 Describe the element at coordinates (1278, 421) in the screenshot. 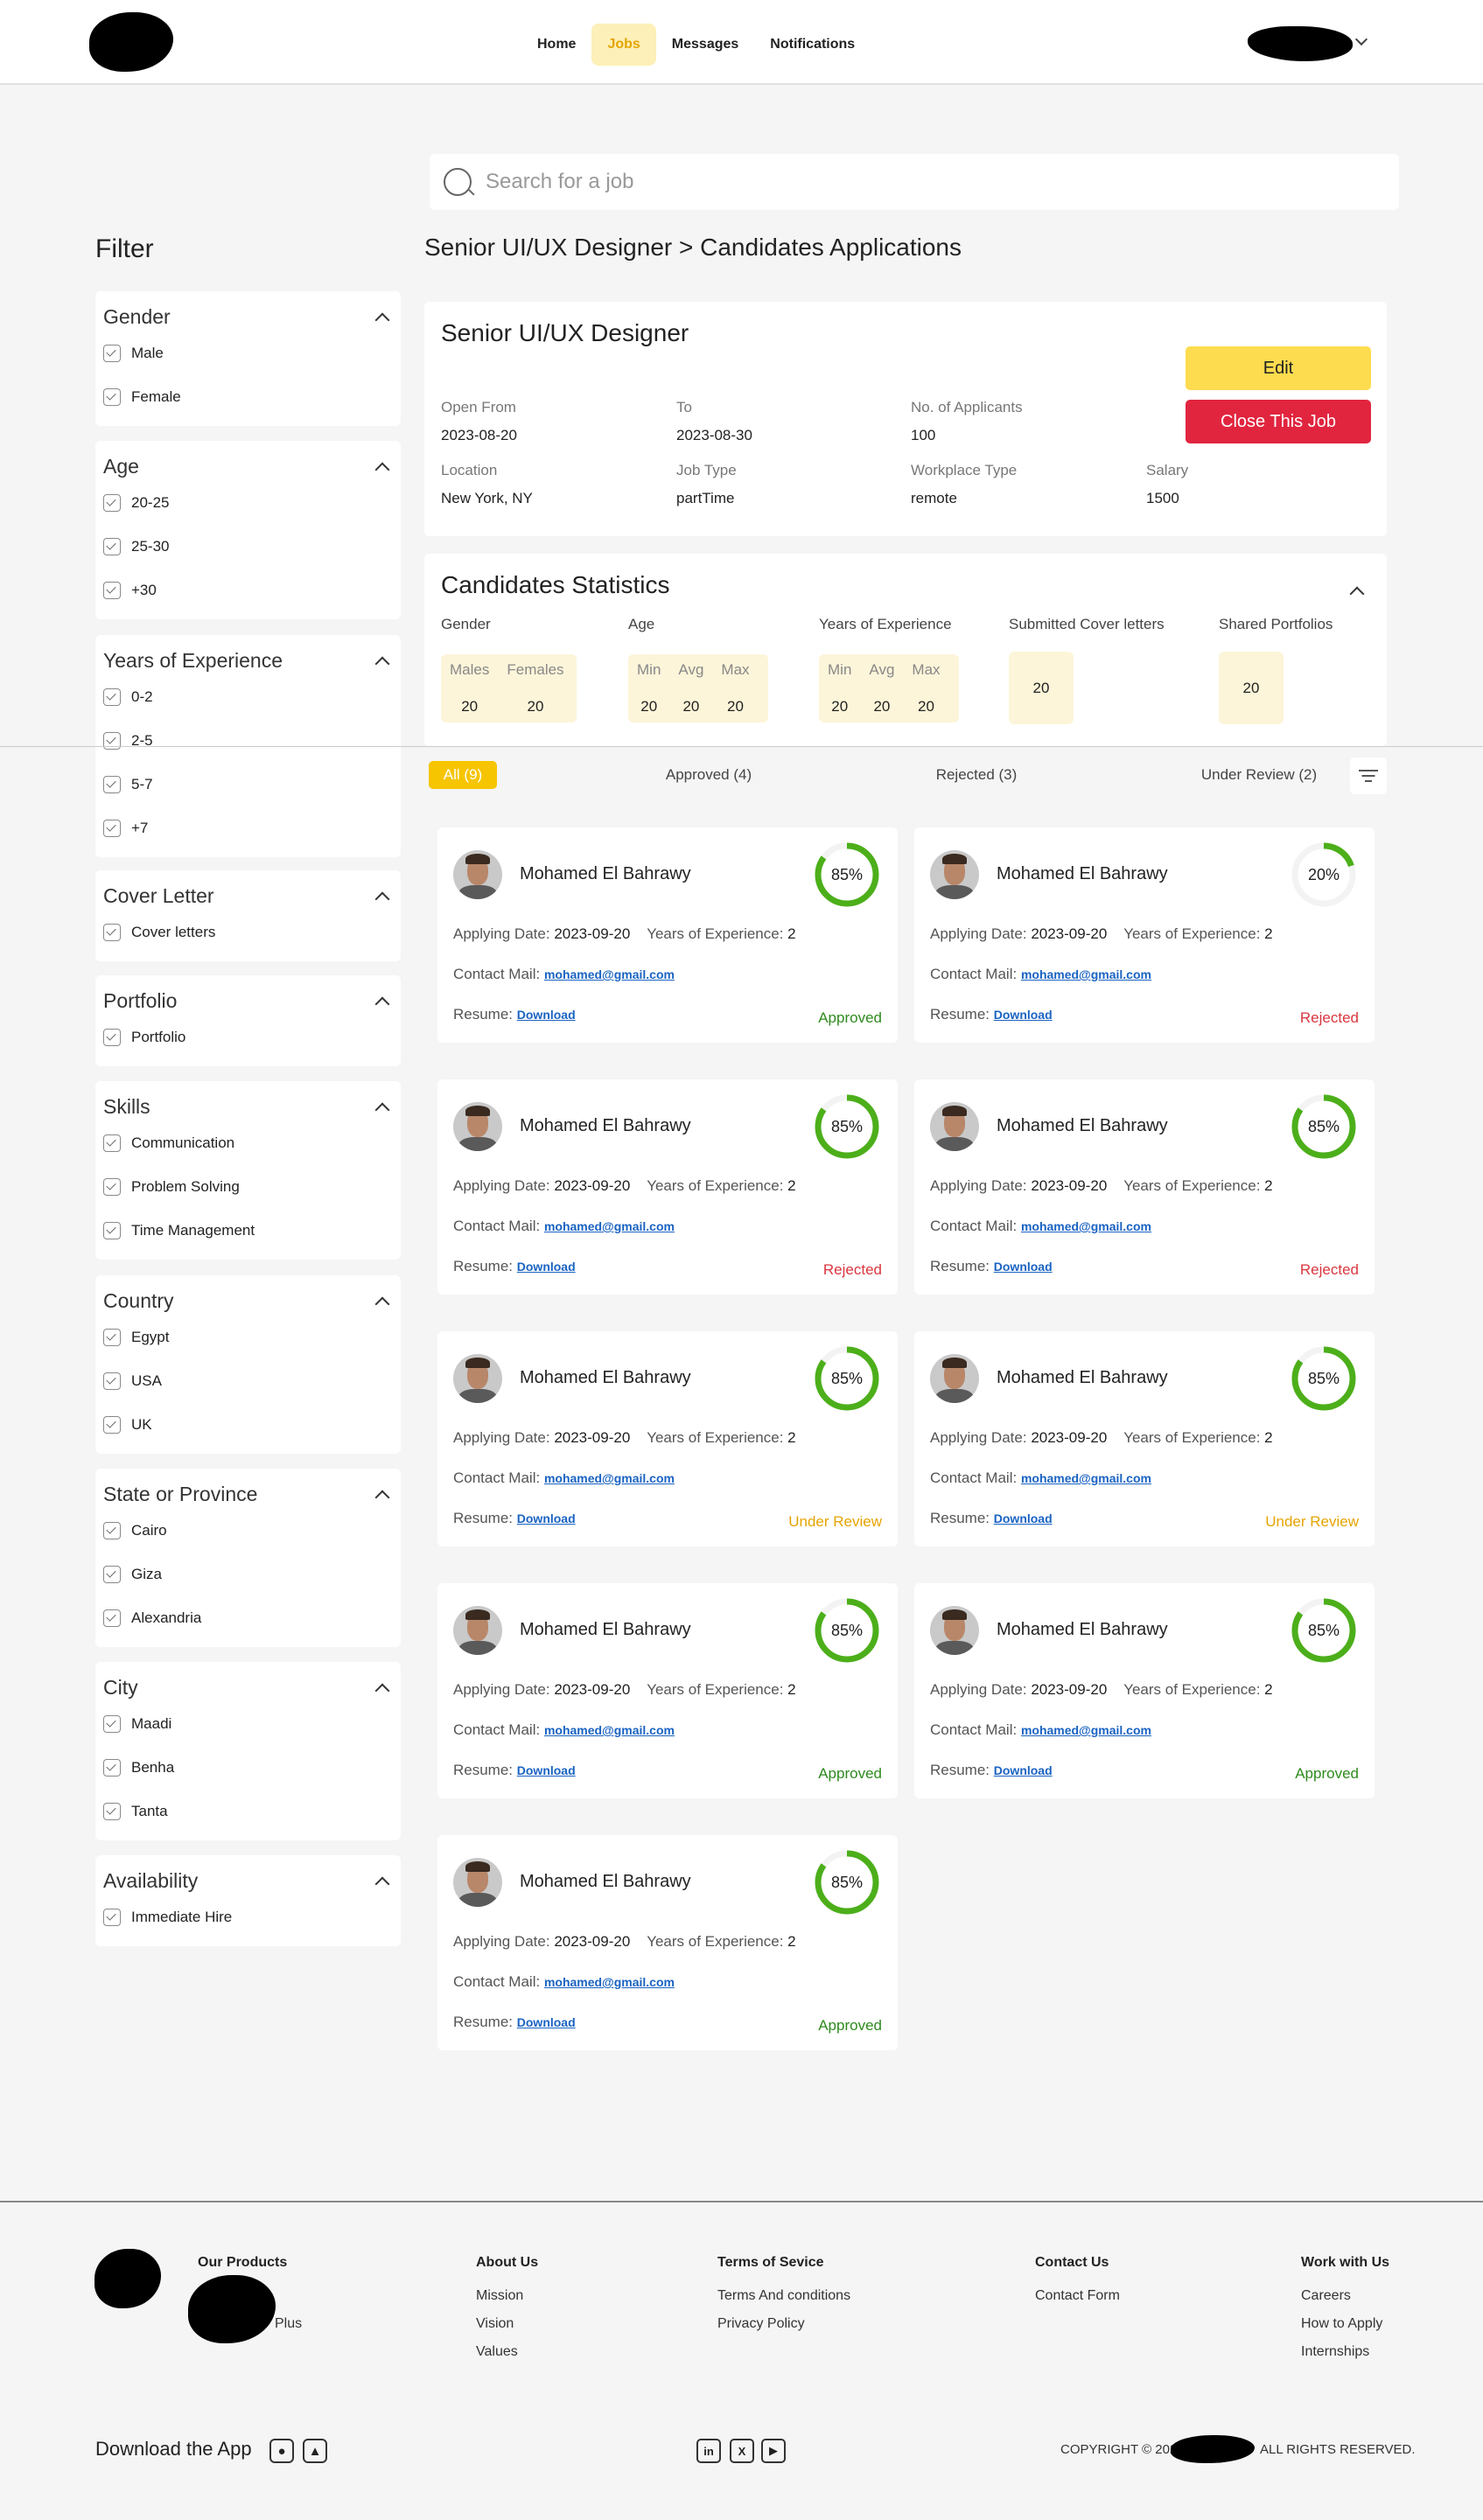

I see `close-job-button: Close This Job` at that location.